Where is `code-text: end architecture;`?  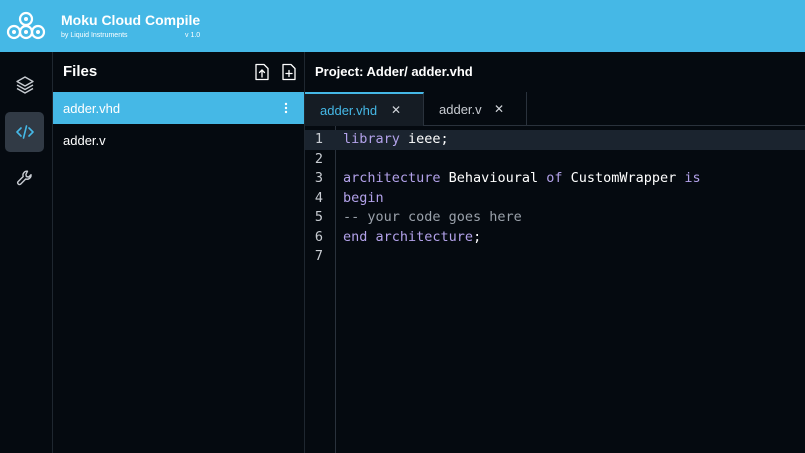 code-text: end architecture; is located at coordinates (412, 238).